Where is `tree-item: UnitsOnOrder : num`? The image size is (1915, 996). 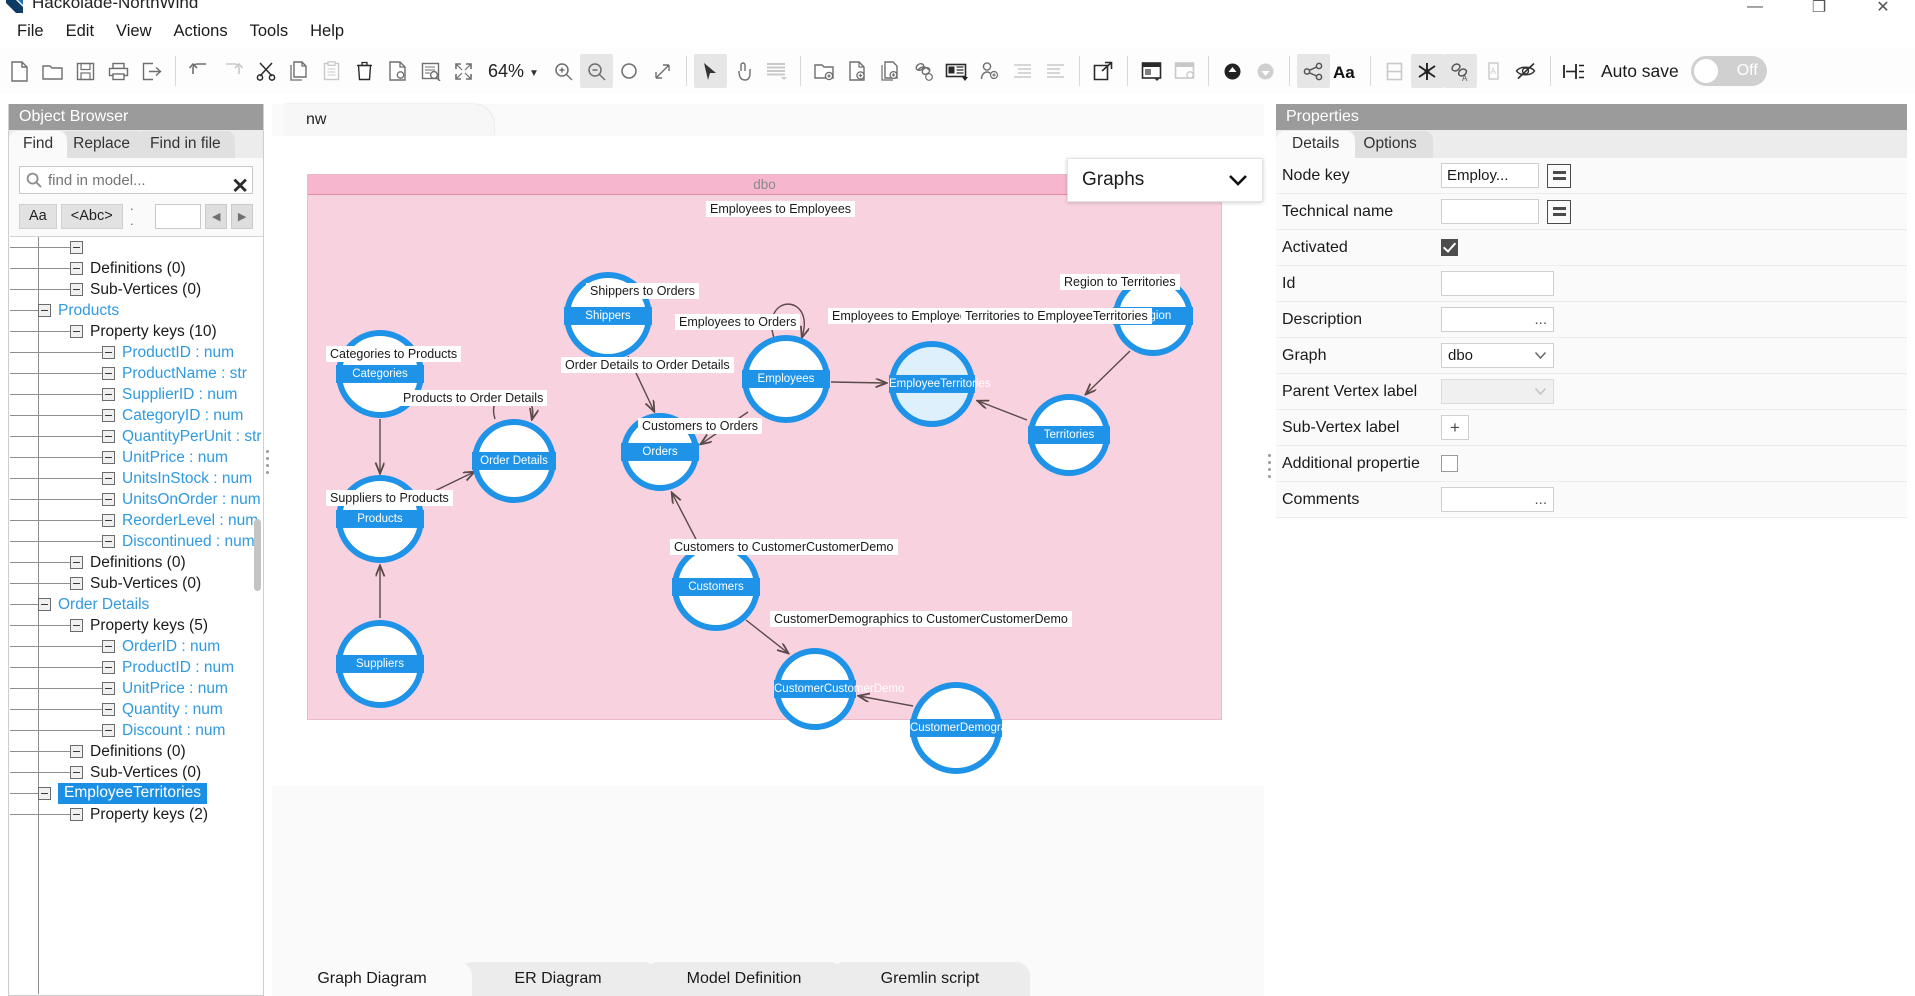 tree-item: UnitsOnOrder : num is located at coordinates (136, 499).